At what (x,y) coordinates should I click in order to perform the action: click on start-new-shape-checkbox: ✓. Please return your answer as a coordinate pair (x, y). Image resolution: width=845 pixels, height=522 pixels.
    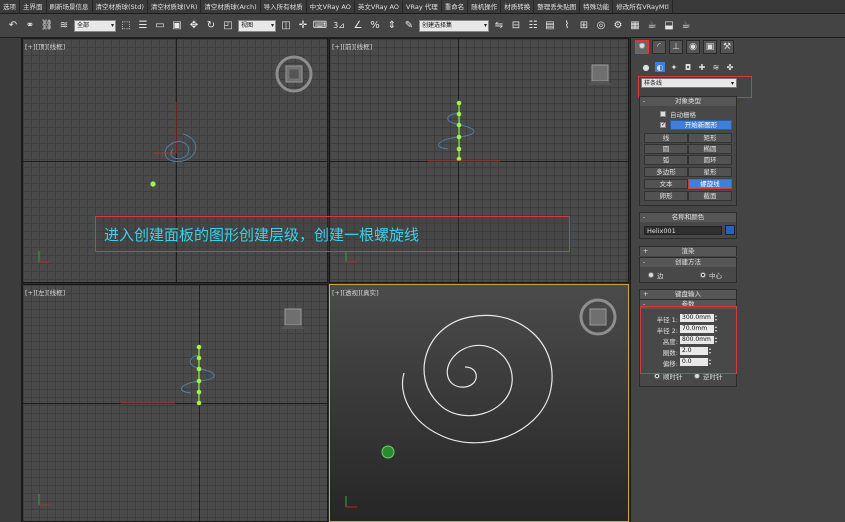
    Looking at the image, I should click on (663, 125).